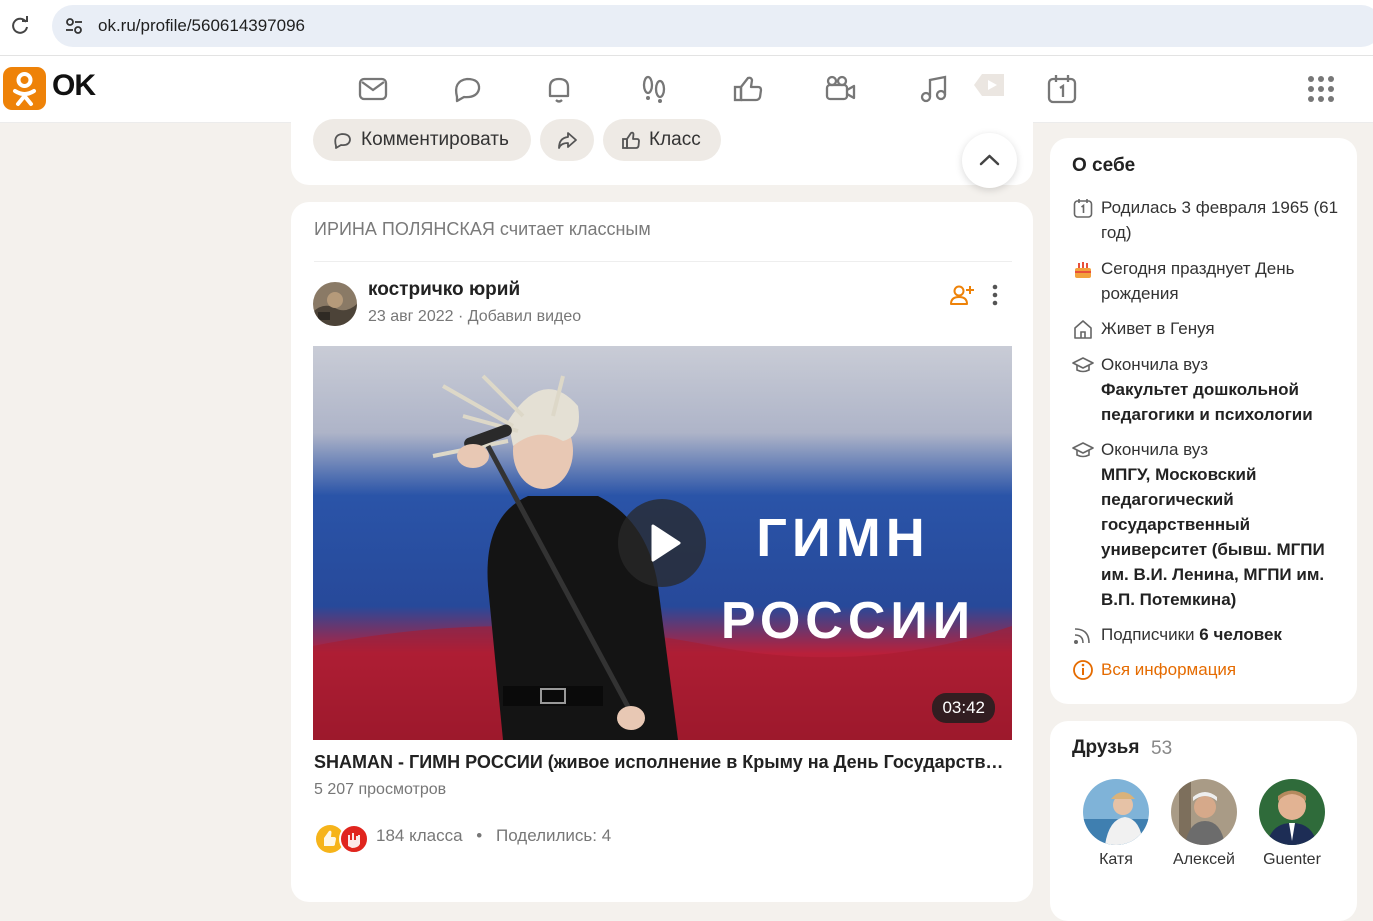 This screenshot has height=921, width=1373. Describe the element at coordinates (435, 139) in the screenshot. I see `comment-label: Комментировать` at that location.